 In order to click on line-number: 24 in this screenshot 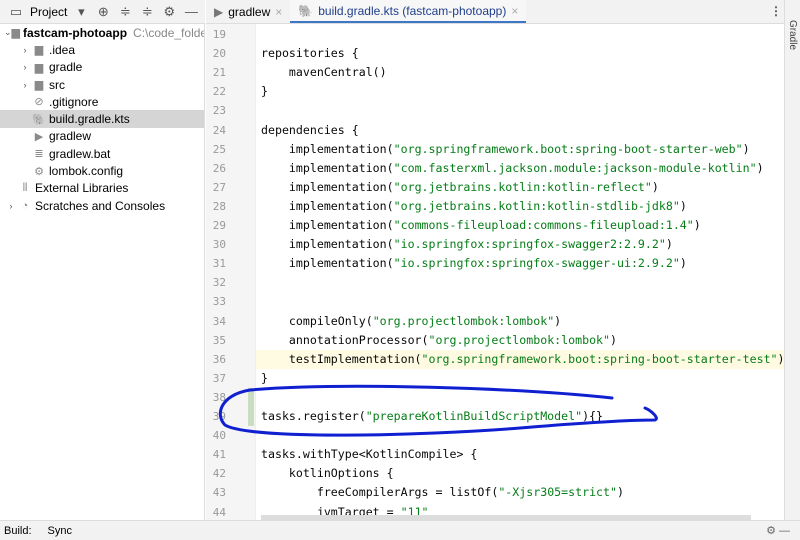, I will do `click(219, 130)`.